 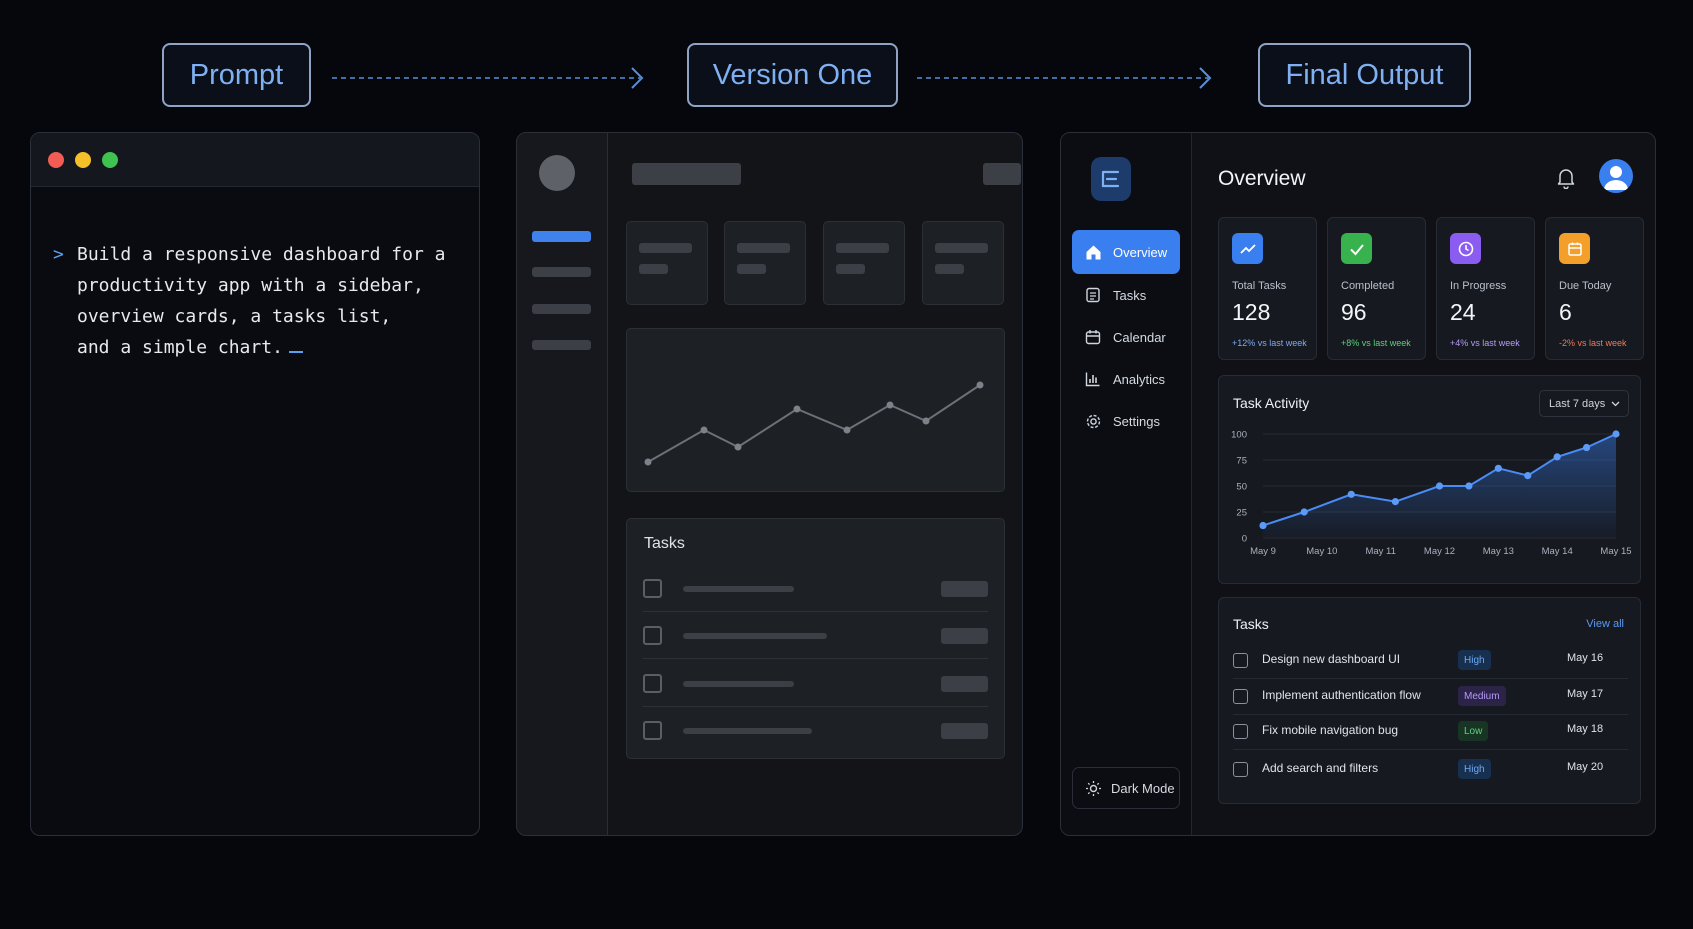 What do you see at coordinates (1321, 551) in the screenshot?
I see `x-tick-label: May 10` at bounding box center [1321, 551].